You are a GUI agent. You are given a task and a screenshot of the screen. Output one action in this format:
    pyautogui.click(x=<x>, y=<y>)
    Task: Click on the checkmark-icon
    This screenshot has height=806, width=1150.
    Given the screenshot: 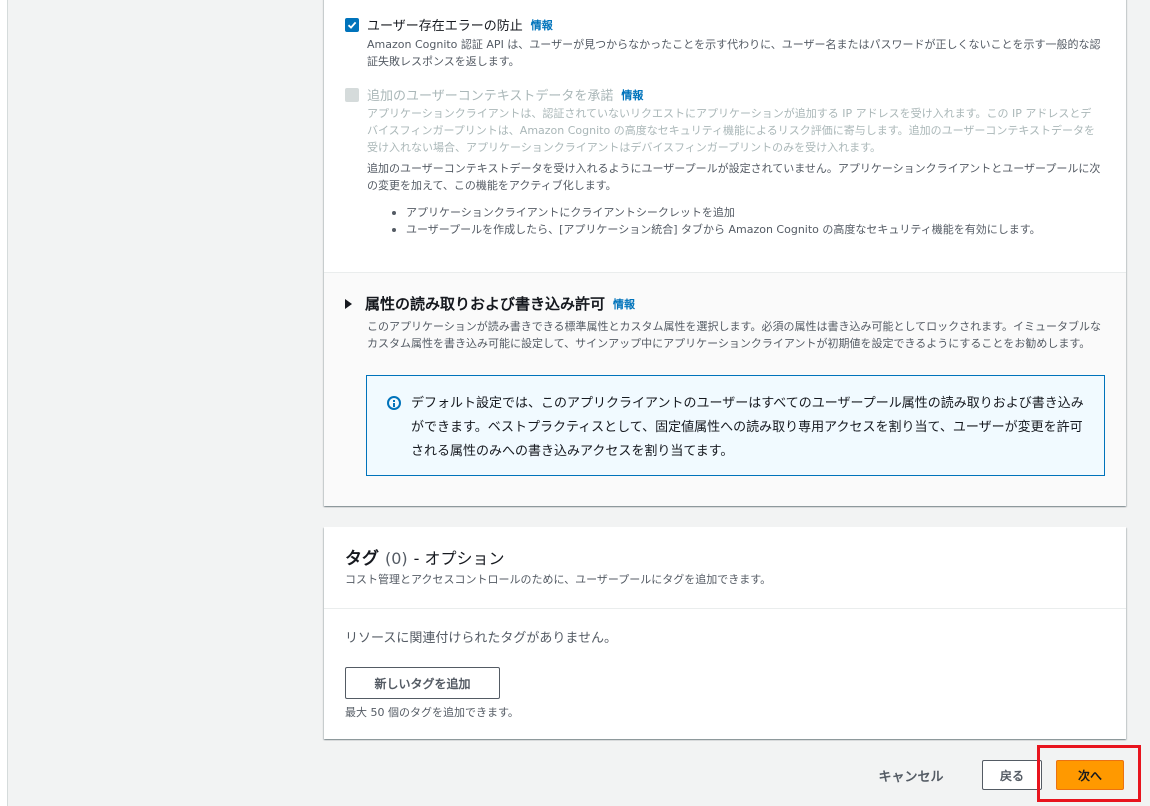 What is the action you would take?
    pyautogui.click(x=352, y=25)
    